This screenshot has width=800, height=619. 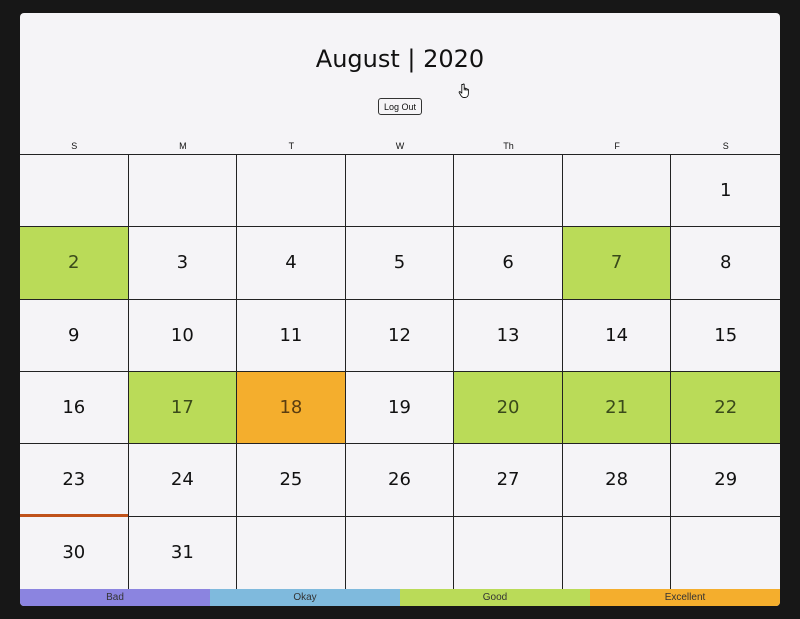 I want to click on weekday-label: Th, so click(x=508, y=146).